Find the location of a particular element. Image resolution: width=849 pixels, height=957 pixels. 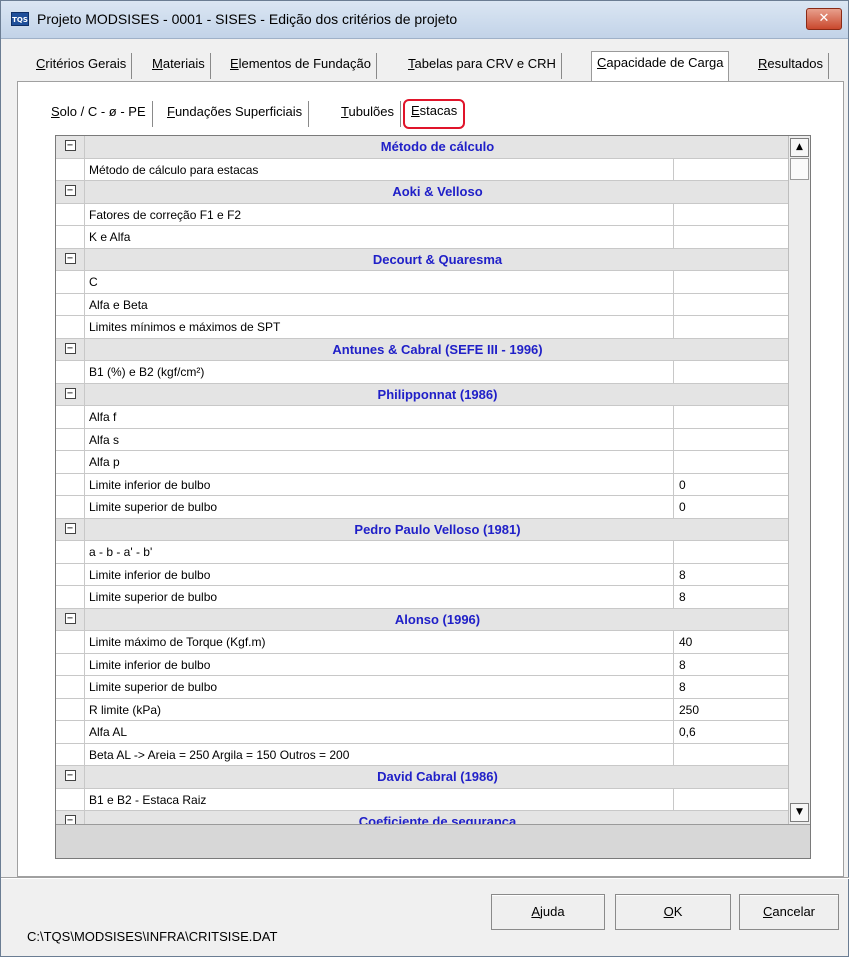

subtab-tubuloes: Tubulões is located at coordinates (368, 114).